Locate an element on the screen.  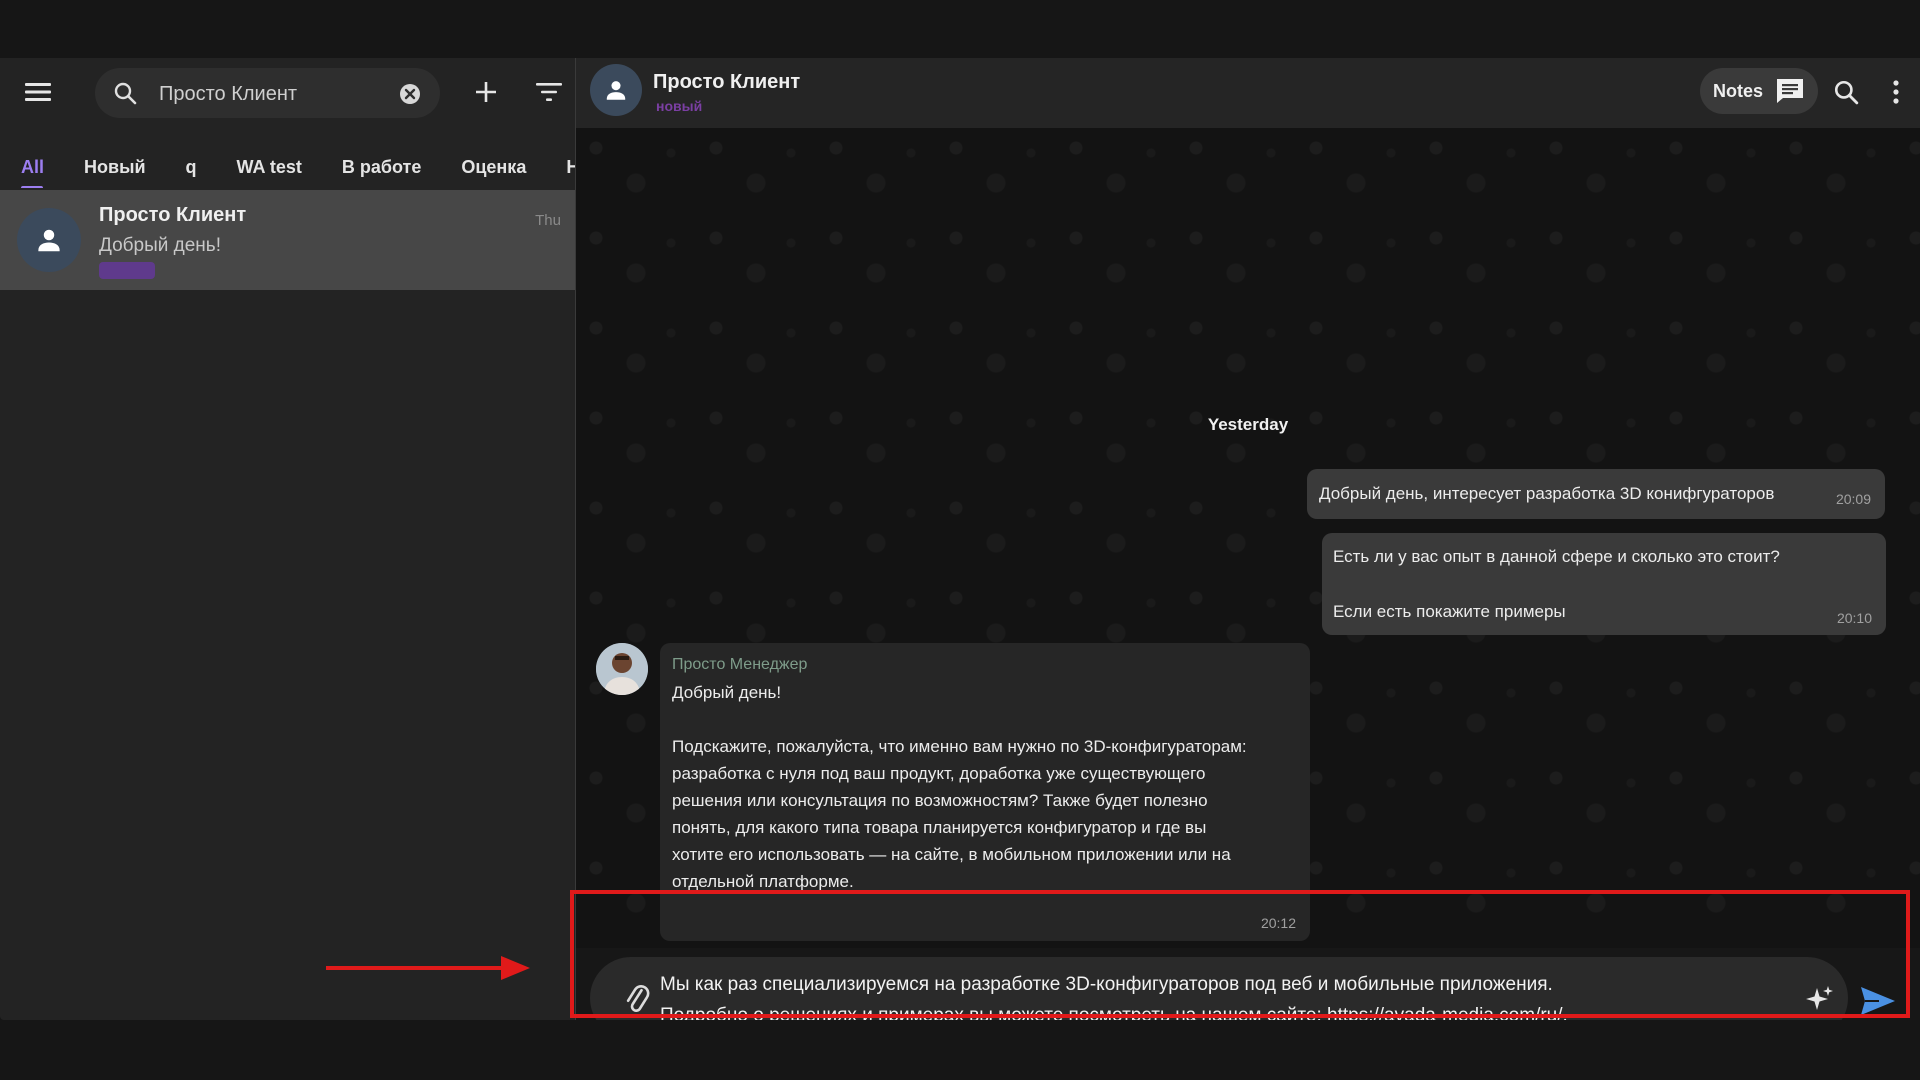
message-time: 20:10 is located at coordinates (1854, 618).